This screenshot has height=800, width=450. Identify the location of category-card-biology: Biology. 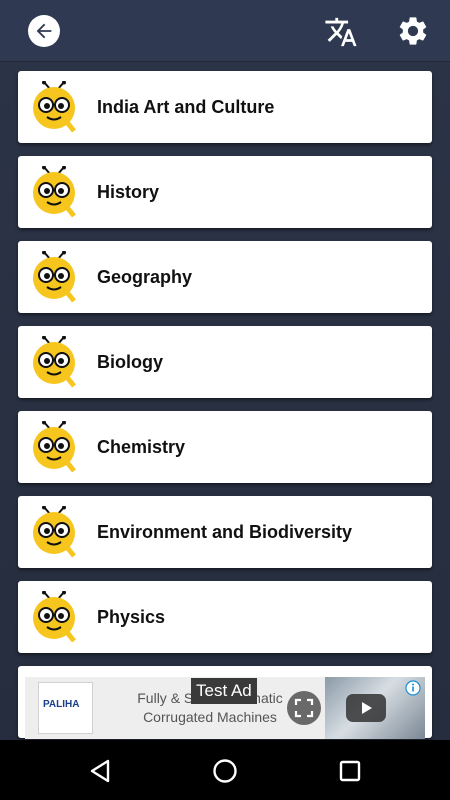
(225, 362).